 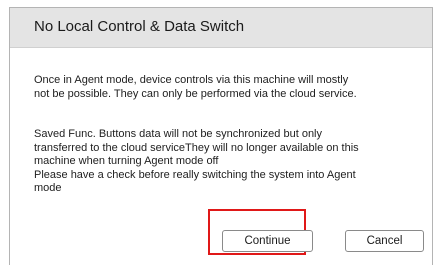 I want to click on continue-button: Continue, so click(x=267, y=241).